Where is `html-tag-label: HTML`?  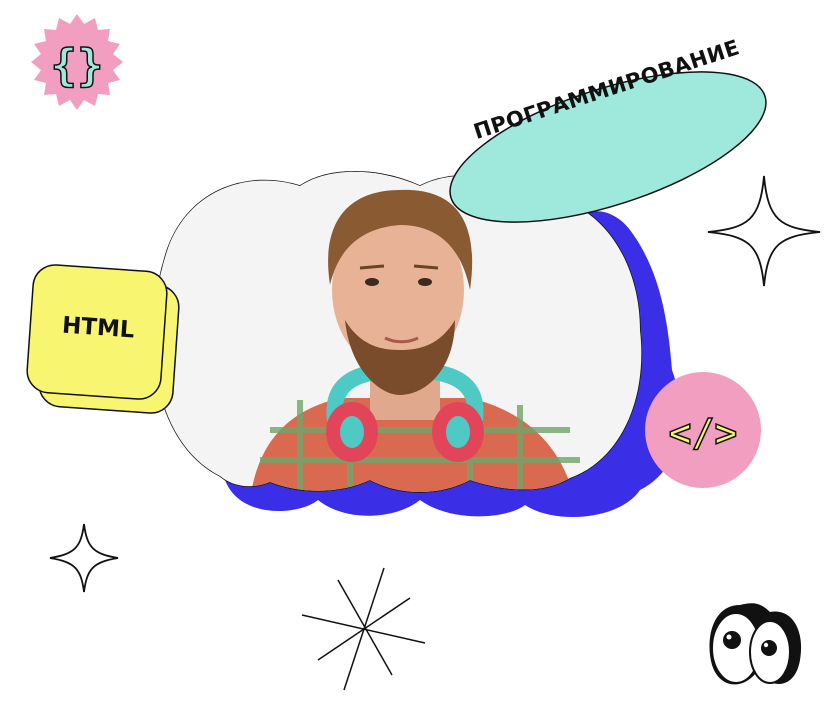
html-tag-label: HTML is located at coordinates (98, 328).